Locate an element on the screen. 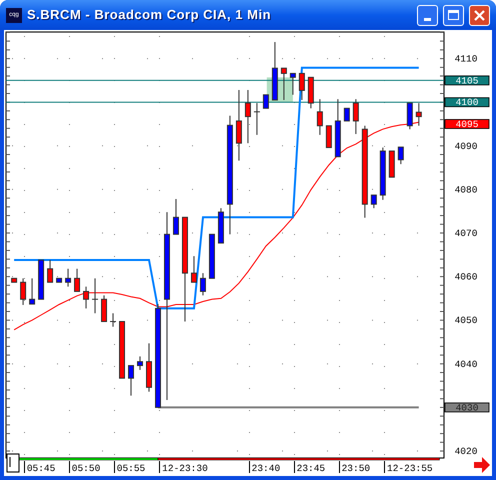  x-tick-label: 12-23:30 is located at coordinates (185, 468).